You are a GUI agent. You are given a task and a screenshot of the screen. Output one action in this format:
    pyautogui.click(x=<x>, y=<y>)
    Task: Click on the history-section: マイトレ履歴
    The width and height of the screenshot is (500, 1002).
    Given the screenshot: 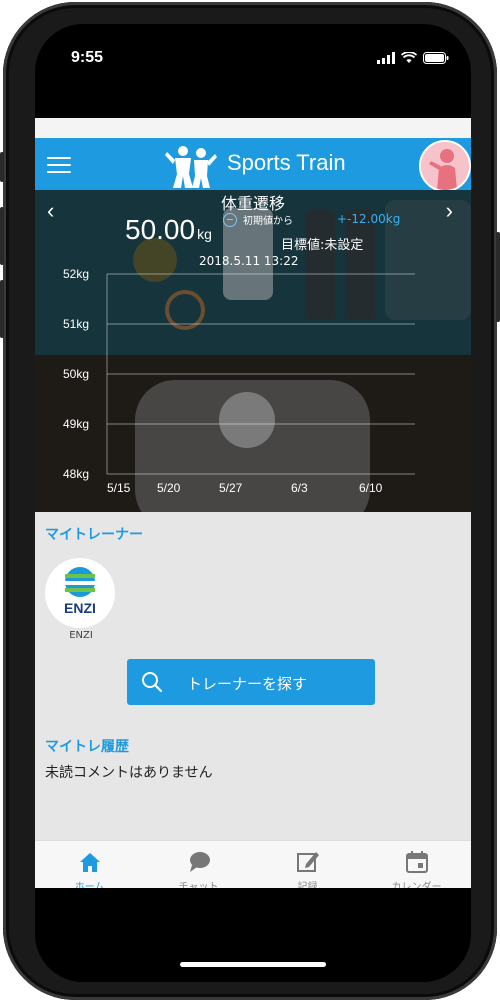 What is the action you would take?
    pyautogui.click(x=87, y=746)
    